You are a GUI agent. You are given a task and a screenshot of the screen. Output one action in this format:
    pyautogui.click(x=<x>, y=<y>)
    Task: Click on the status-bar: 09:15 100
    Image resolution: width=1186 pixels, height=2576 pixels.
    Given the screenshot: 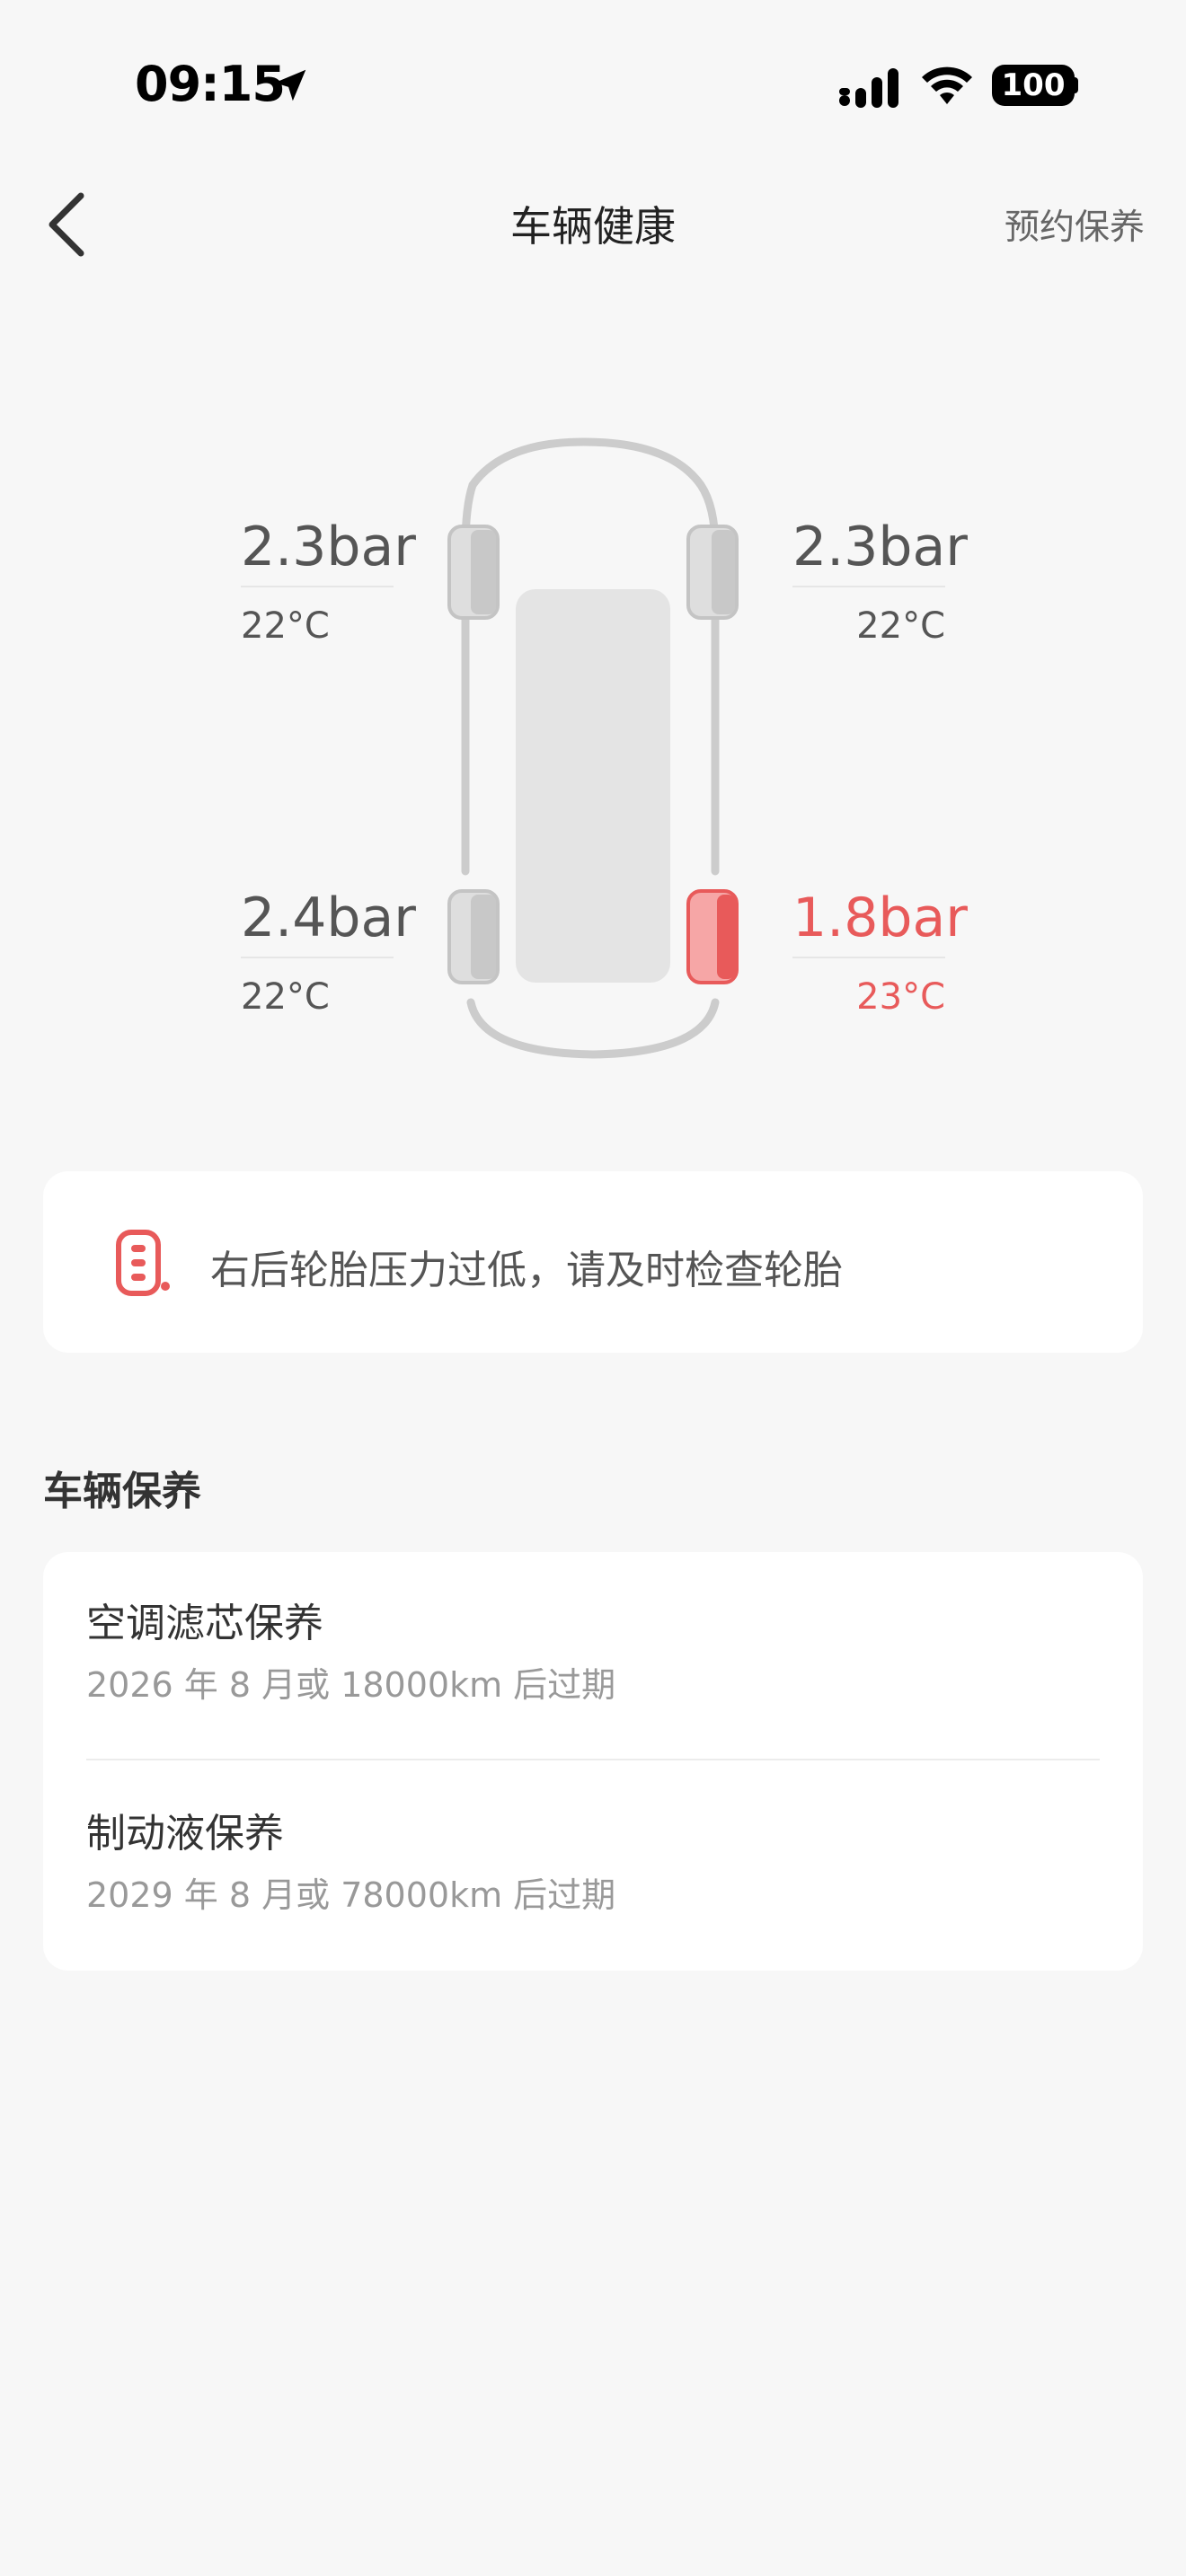 What is the action you would take?
    pyautogui.click(x=593, y=85)
    